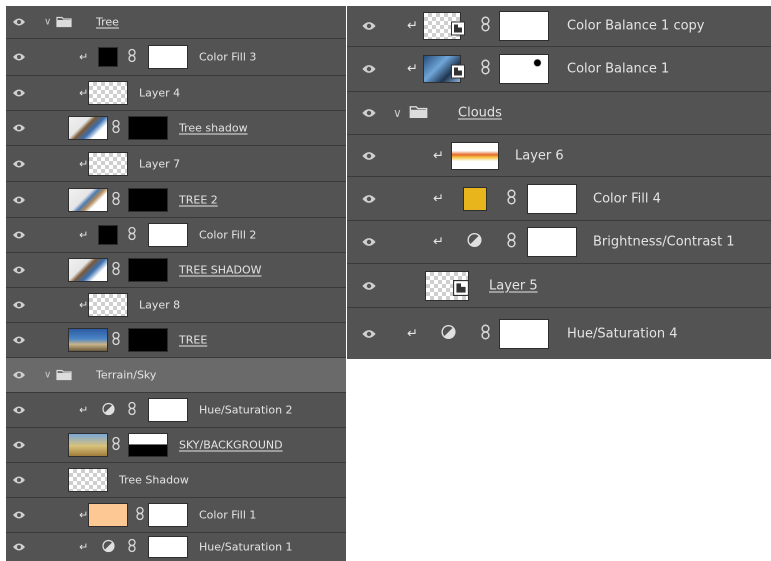 The width and height of the screenshot is (771, 561). I want to click on layer-name: Layer 8, so click(159, 305).